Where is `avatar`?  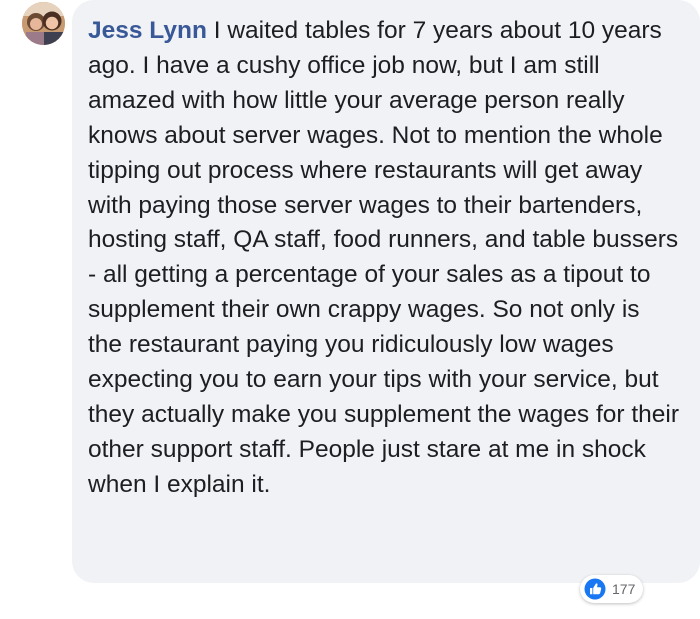
avatar is located at coordinates (43, 23).